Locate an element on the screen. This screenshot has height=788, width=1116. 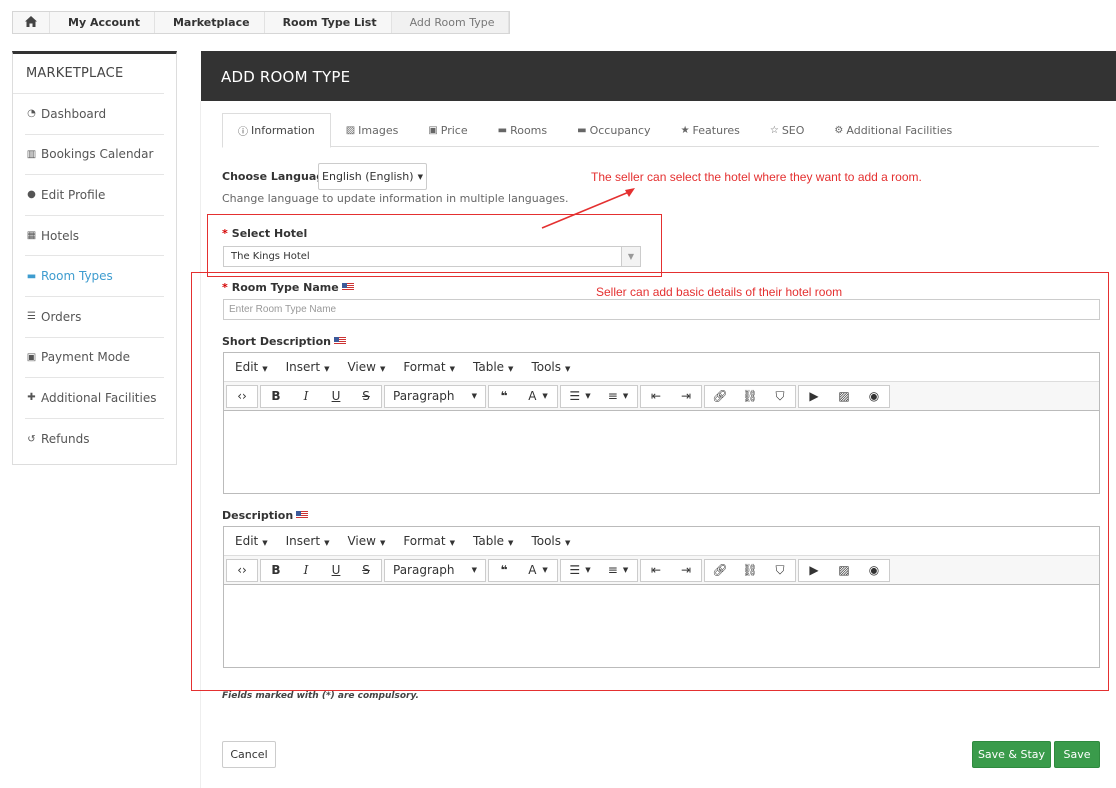
sidebar-item-additional-facilities: ✚ Additional Facilities is located at coordinates (94, 398).